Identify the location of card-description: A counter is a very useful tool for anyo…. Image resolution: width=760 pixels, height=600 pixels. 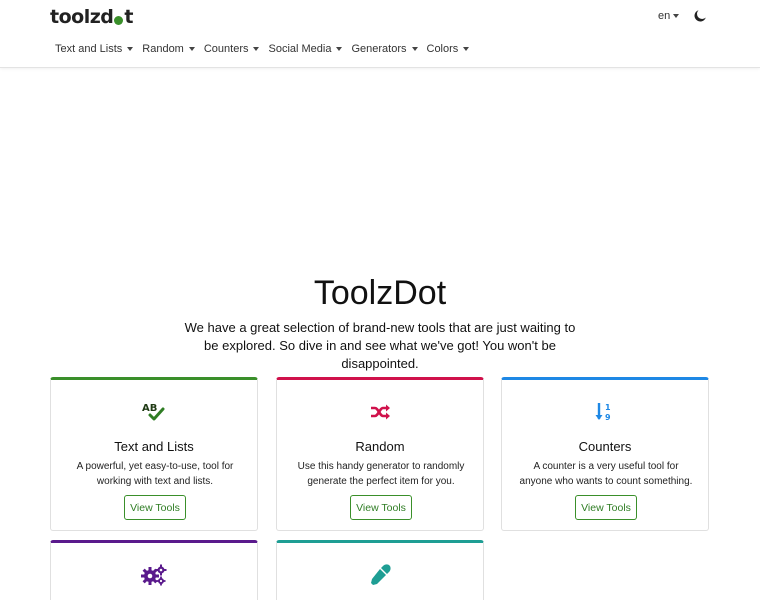
(606, 474).